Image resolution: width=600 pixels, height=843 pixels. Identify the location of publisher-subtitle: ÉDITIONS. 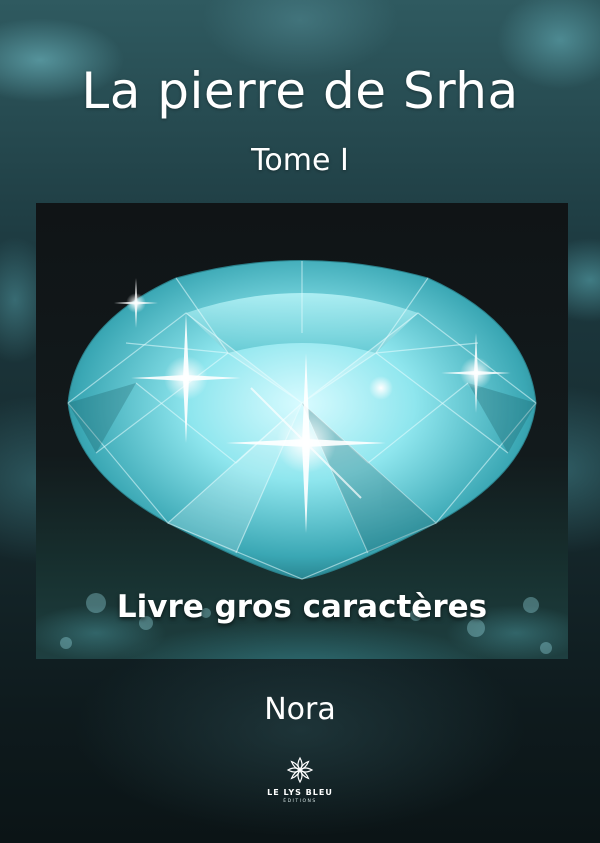
(300, 801).